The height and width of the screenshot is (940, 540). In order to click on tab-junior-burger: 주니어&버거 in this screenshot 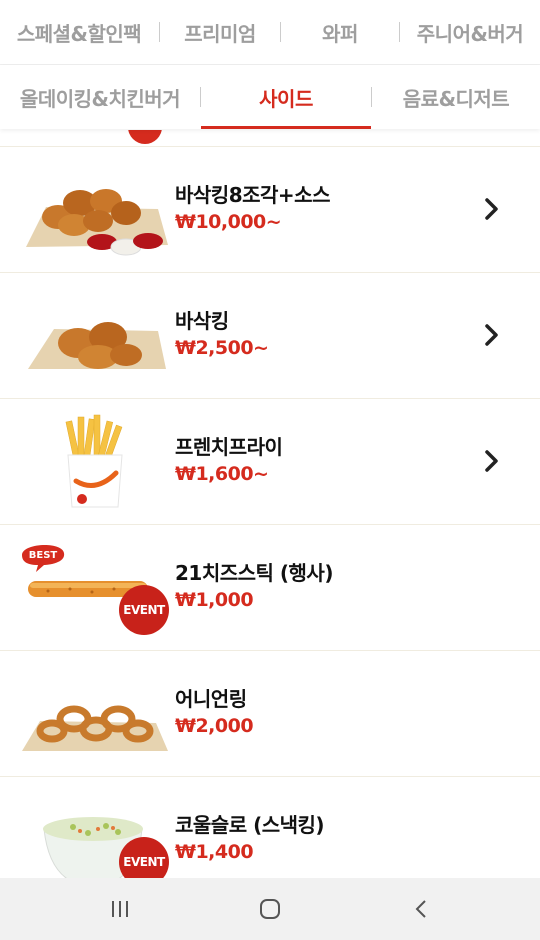, I will do `click(470, 32)`.